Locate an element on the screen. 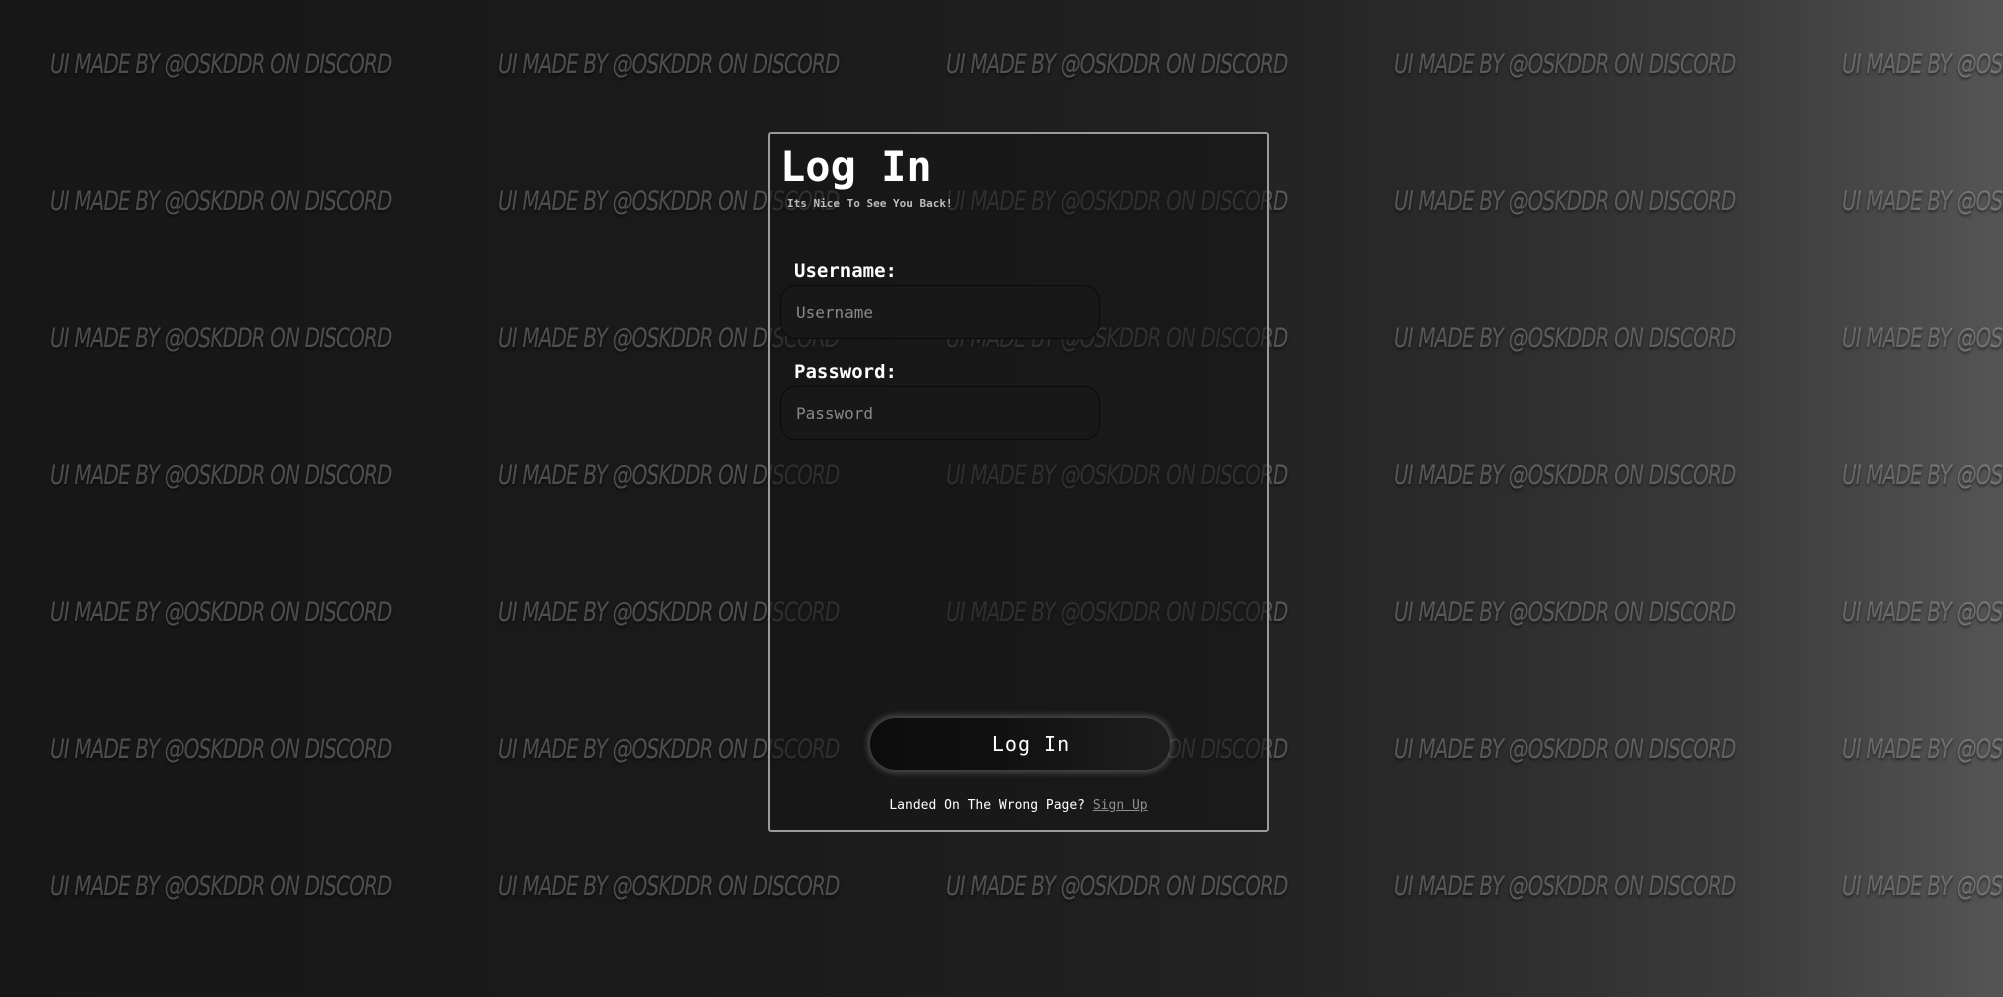 This screenshot has height=997, width=2003. username-label: Username: is located at coordinates (845, 271).